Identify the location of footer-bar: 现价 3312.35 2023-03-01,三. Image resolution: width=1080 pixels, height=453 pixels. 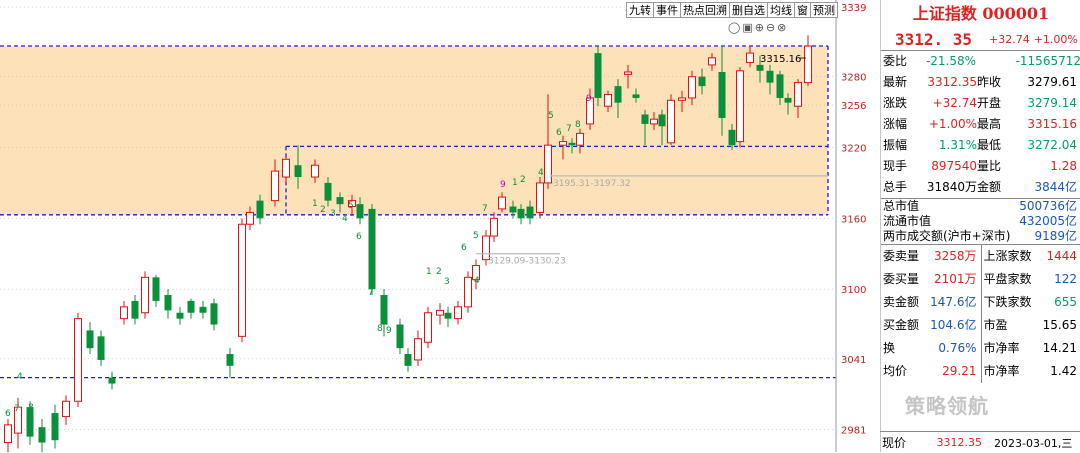
(980, 442).